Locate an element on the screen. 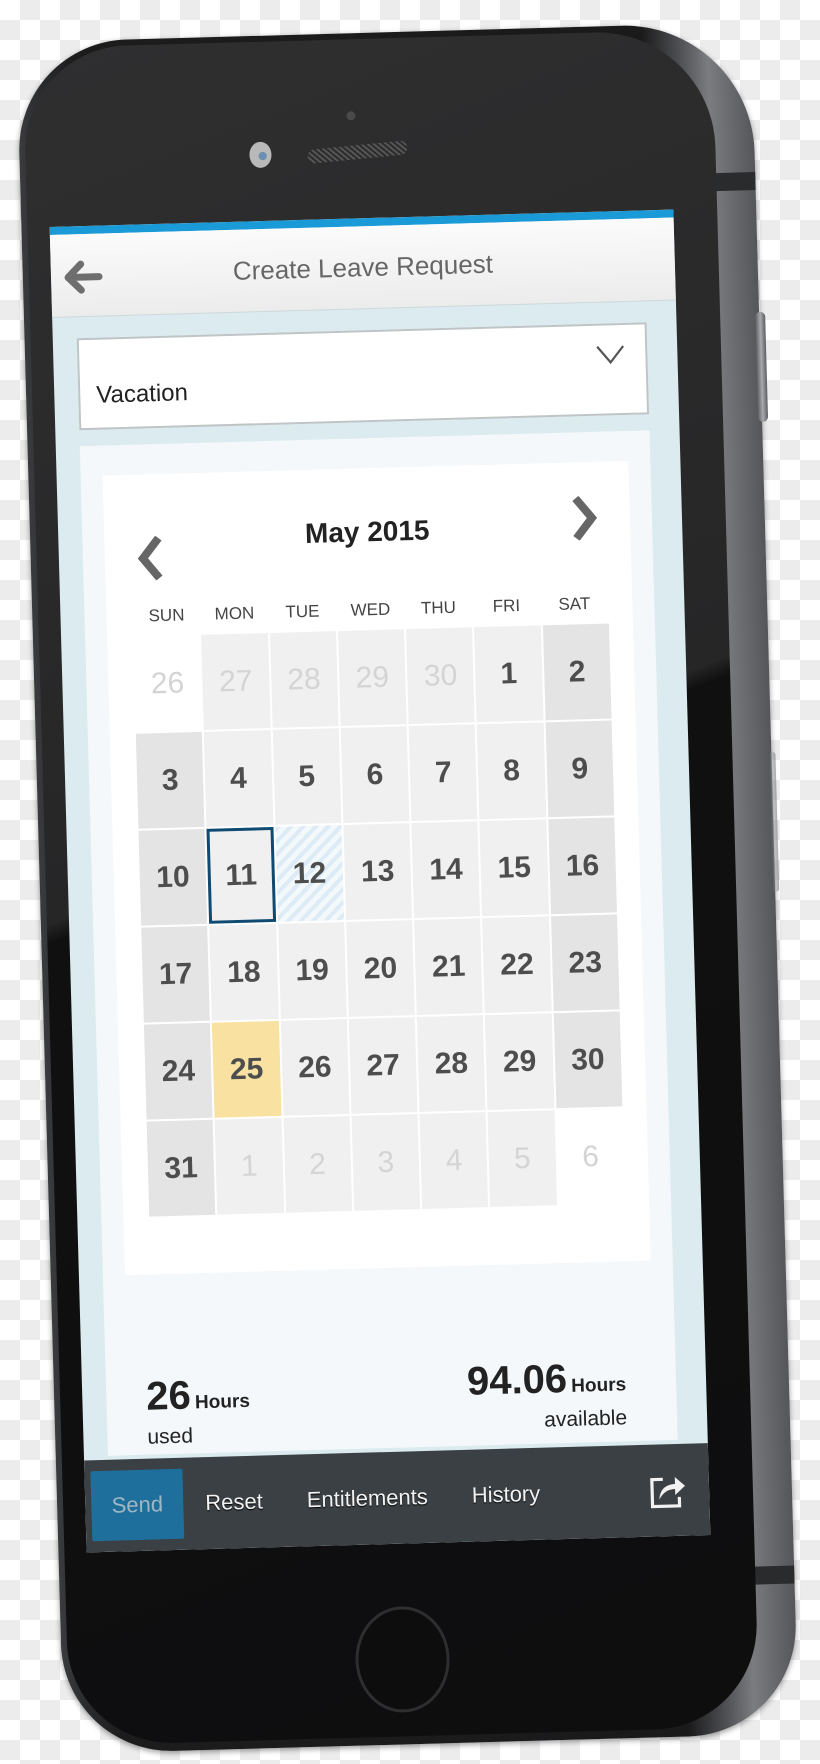 The image size is (820, 1764). calendar-day: 20 is located at coordinates (380, 968).